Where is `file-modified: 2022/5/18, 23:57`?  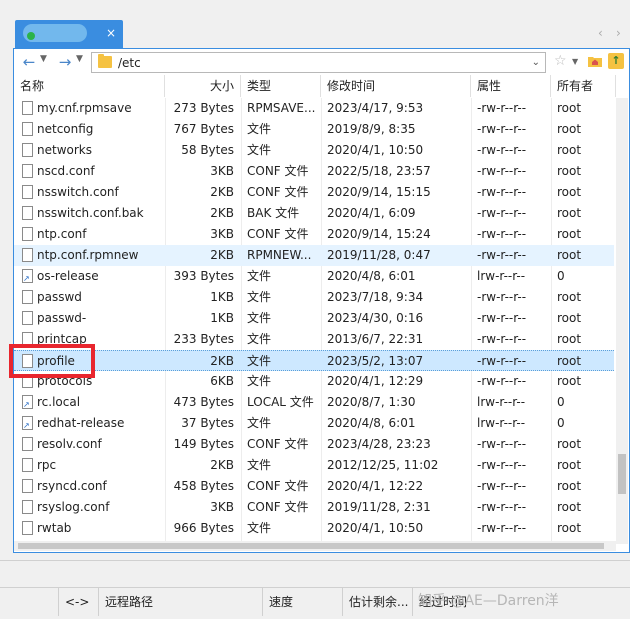
file-modified: 2022/5/18, 23:57 is located at coordinates (379, 171).